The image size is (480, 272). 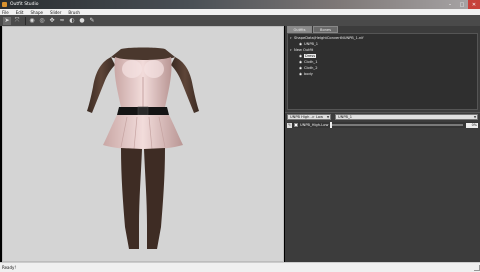 I want to click on panel-divider, so click(x=382, y=112).